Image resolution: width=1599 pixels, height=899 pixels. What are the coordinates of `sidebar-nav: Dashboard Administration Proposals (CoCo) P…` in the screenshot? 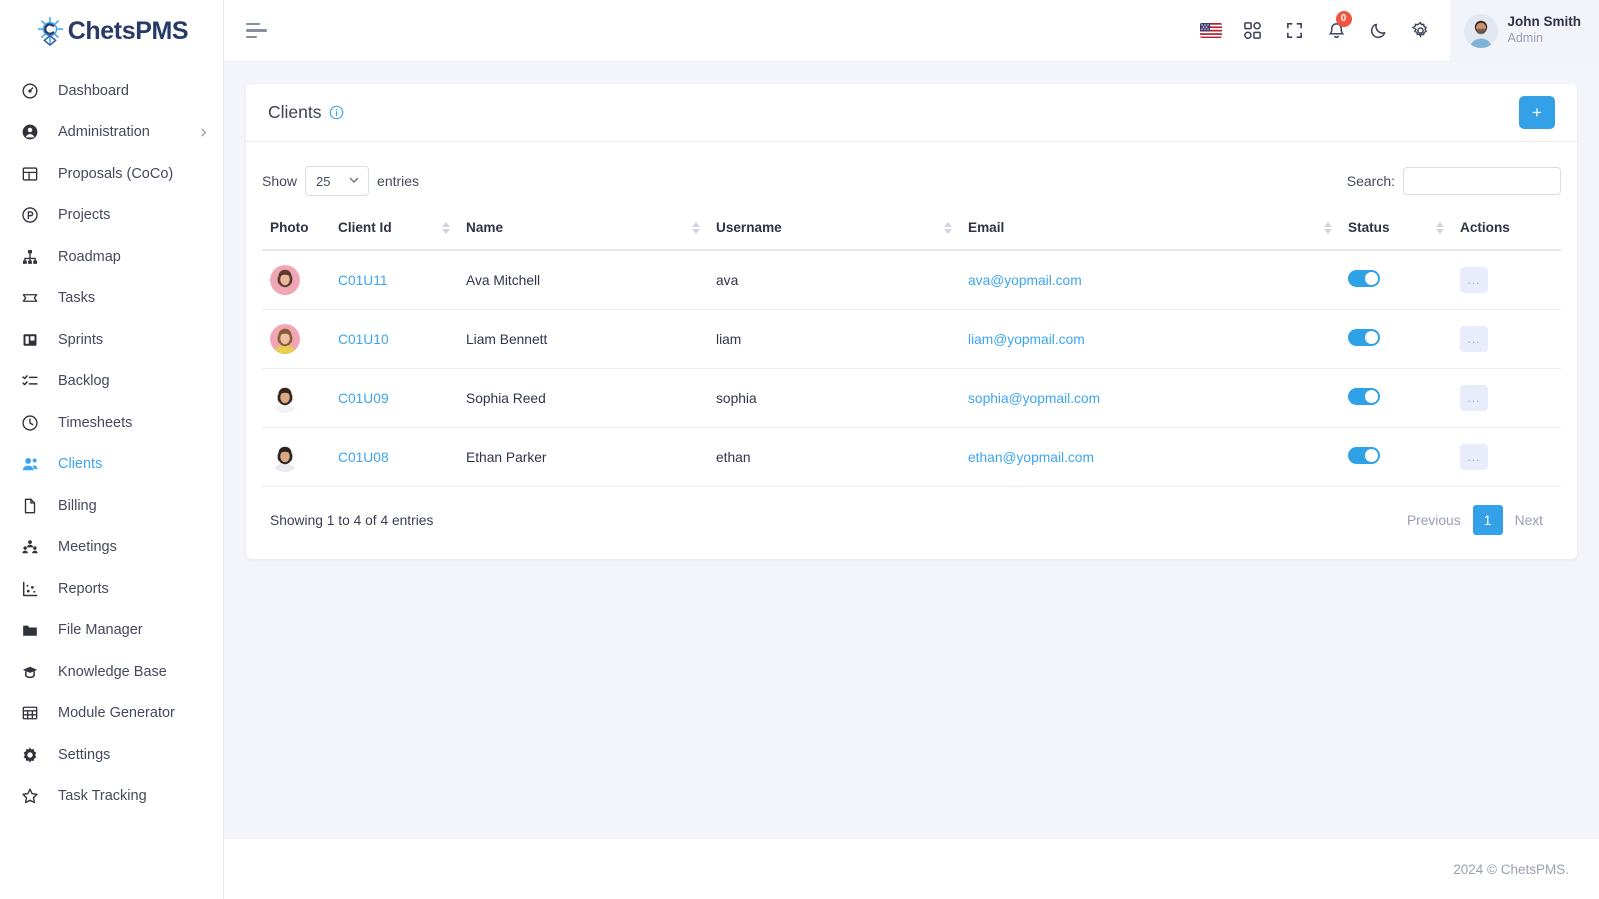 It's located at (111, 439).